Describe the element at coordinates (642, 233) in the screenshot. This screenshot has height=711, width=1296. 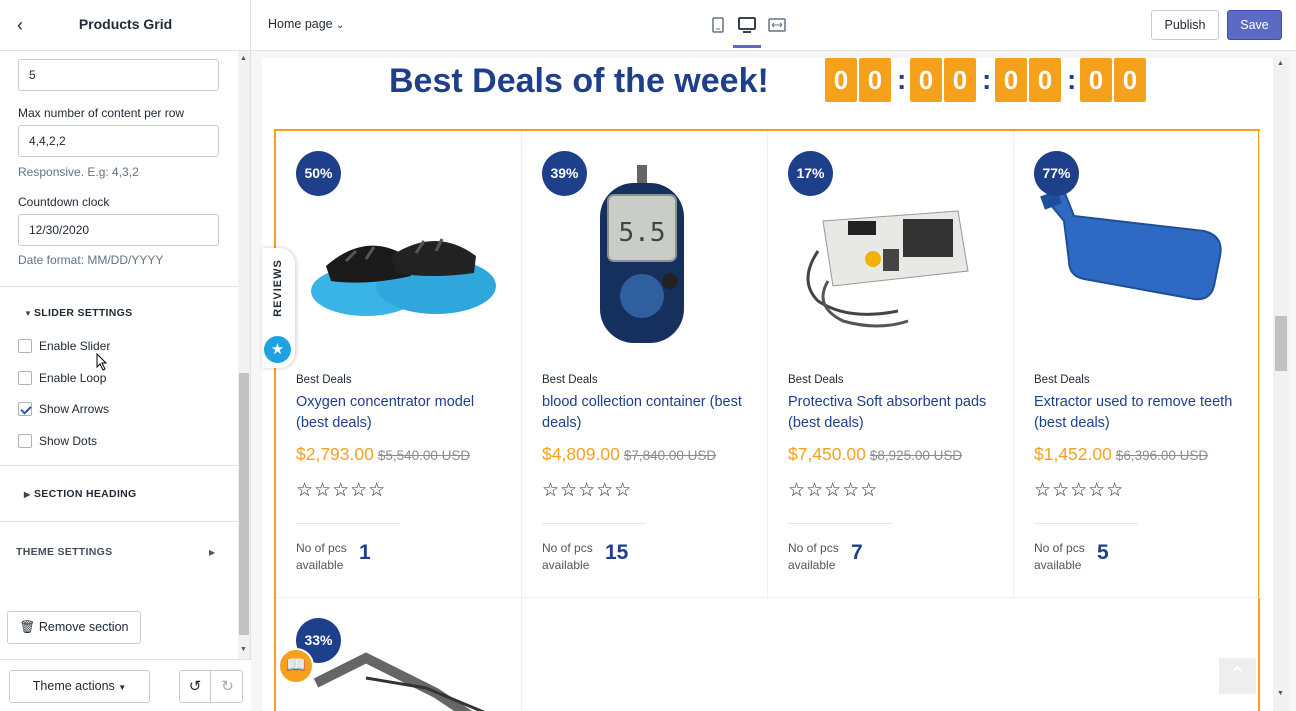
I see `meter-reading: 5.5` at that location.